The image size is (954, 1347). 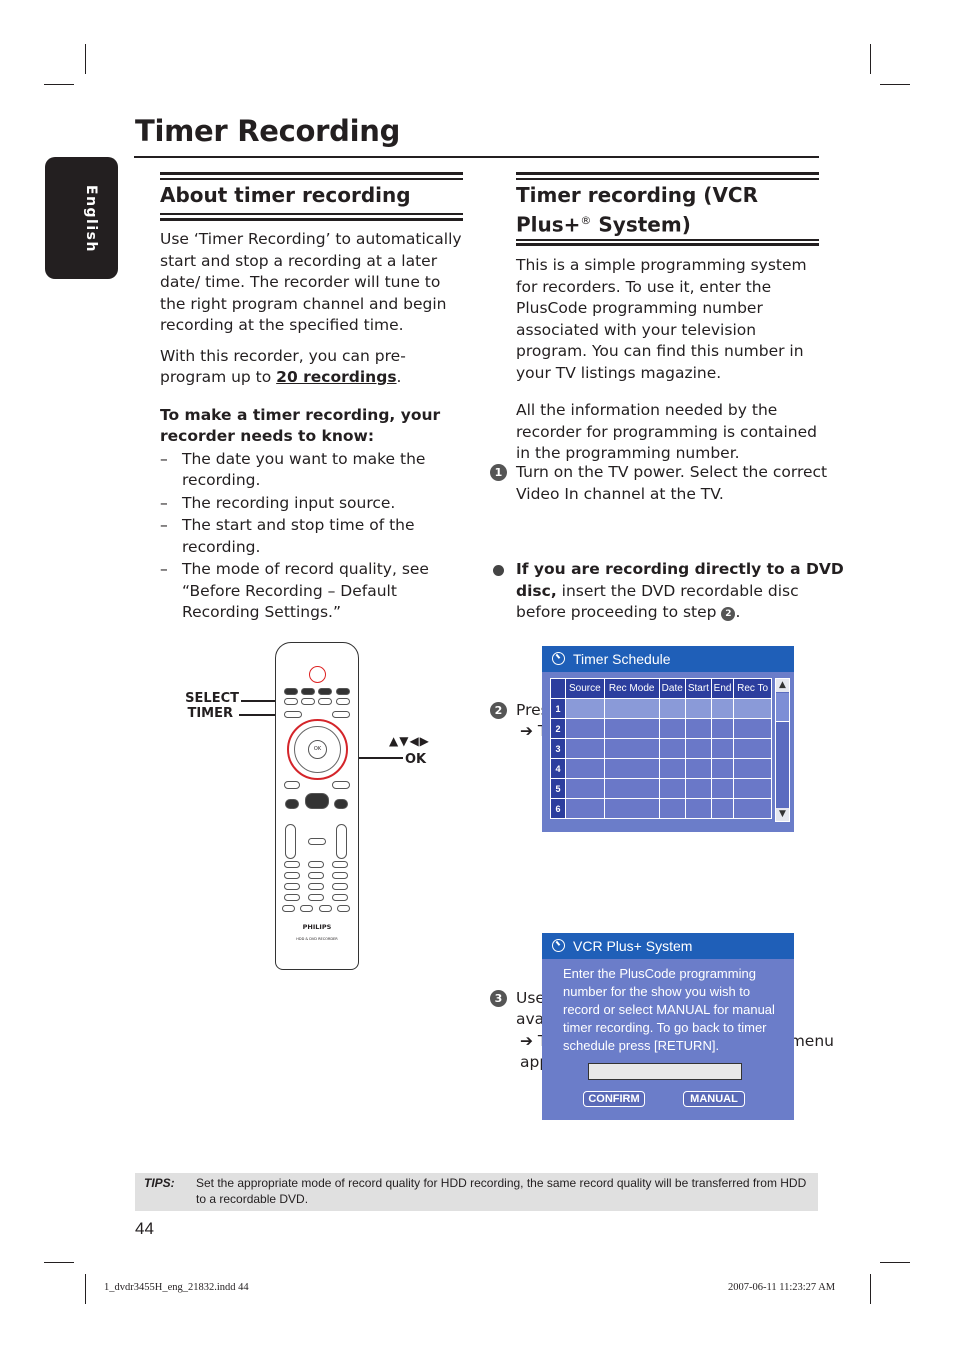 What do you see at coordinates (91, 219) in the screenshot?
I see `language-tab-label: English` at bounding box center [91, 219].